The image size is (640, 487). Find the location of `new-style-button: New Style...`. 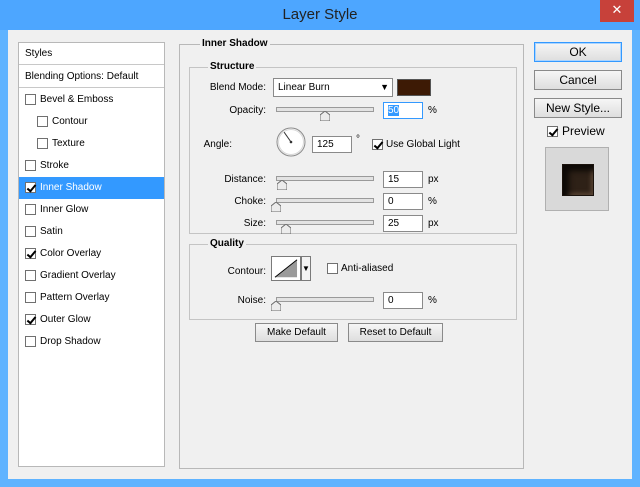

new-style-button: New Style... is located at coordinates (578, 108).